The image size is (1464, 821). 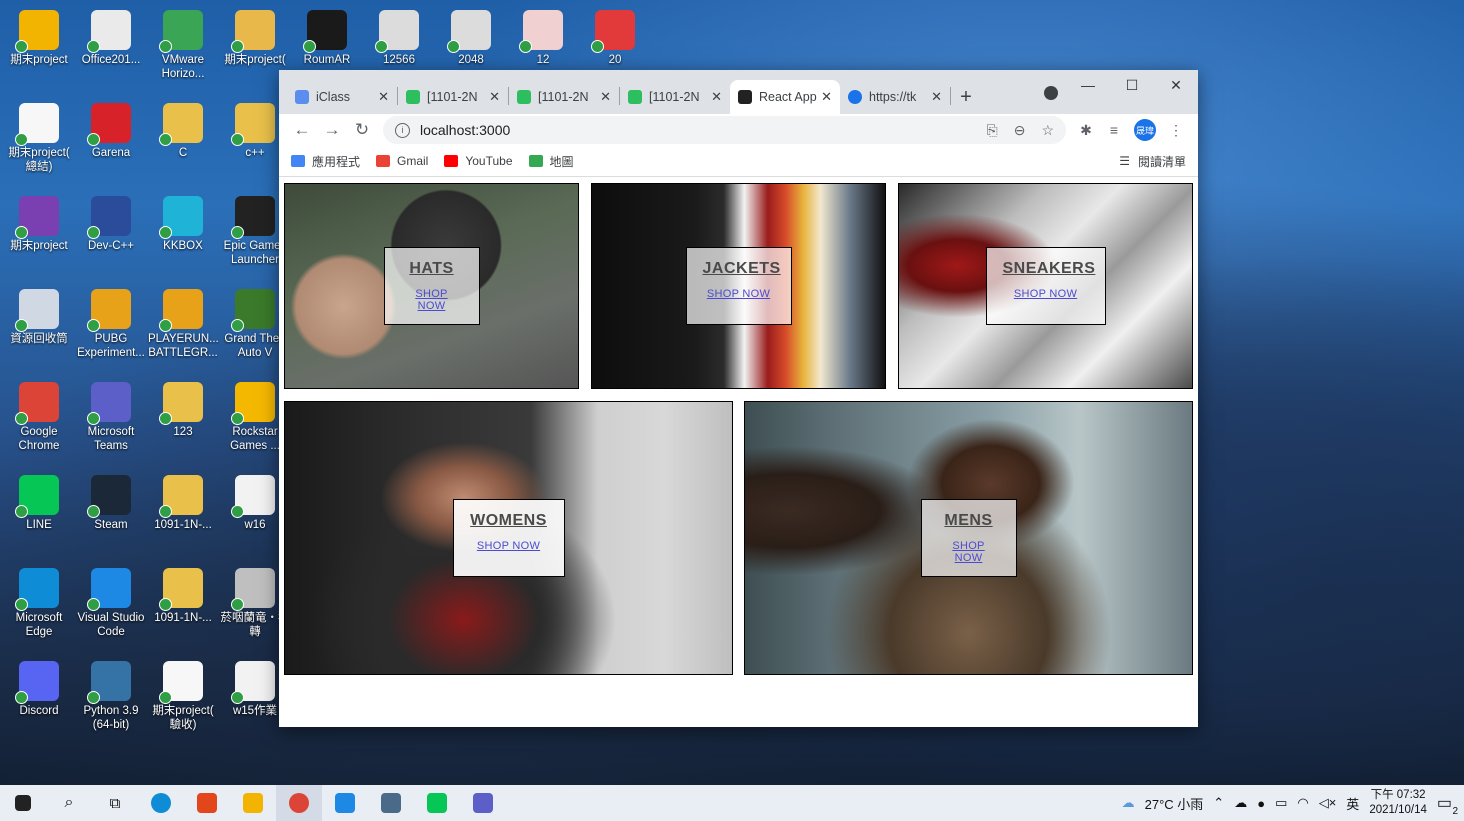 What do you see at coordinates (992, 130) in the screenshot?
I see `translate-icon: ⎘` at bounding box center [992, 130].